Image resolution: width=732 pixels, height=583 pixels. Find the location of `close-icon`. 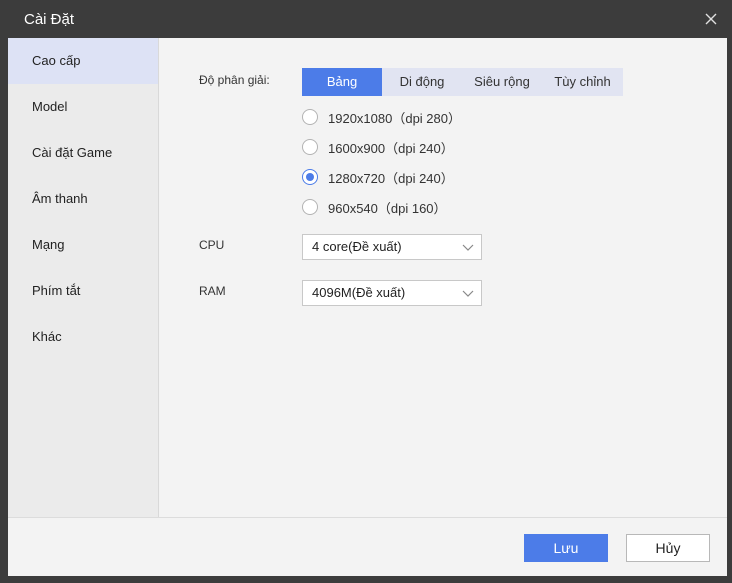

close-icon is located at coordinates (711, 19).